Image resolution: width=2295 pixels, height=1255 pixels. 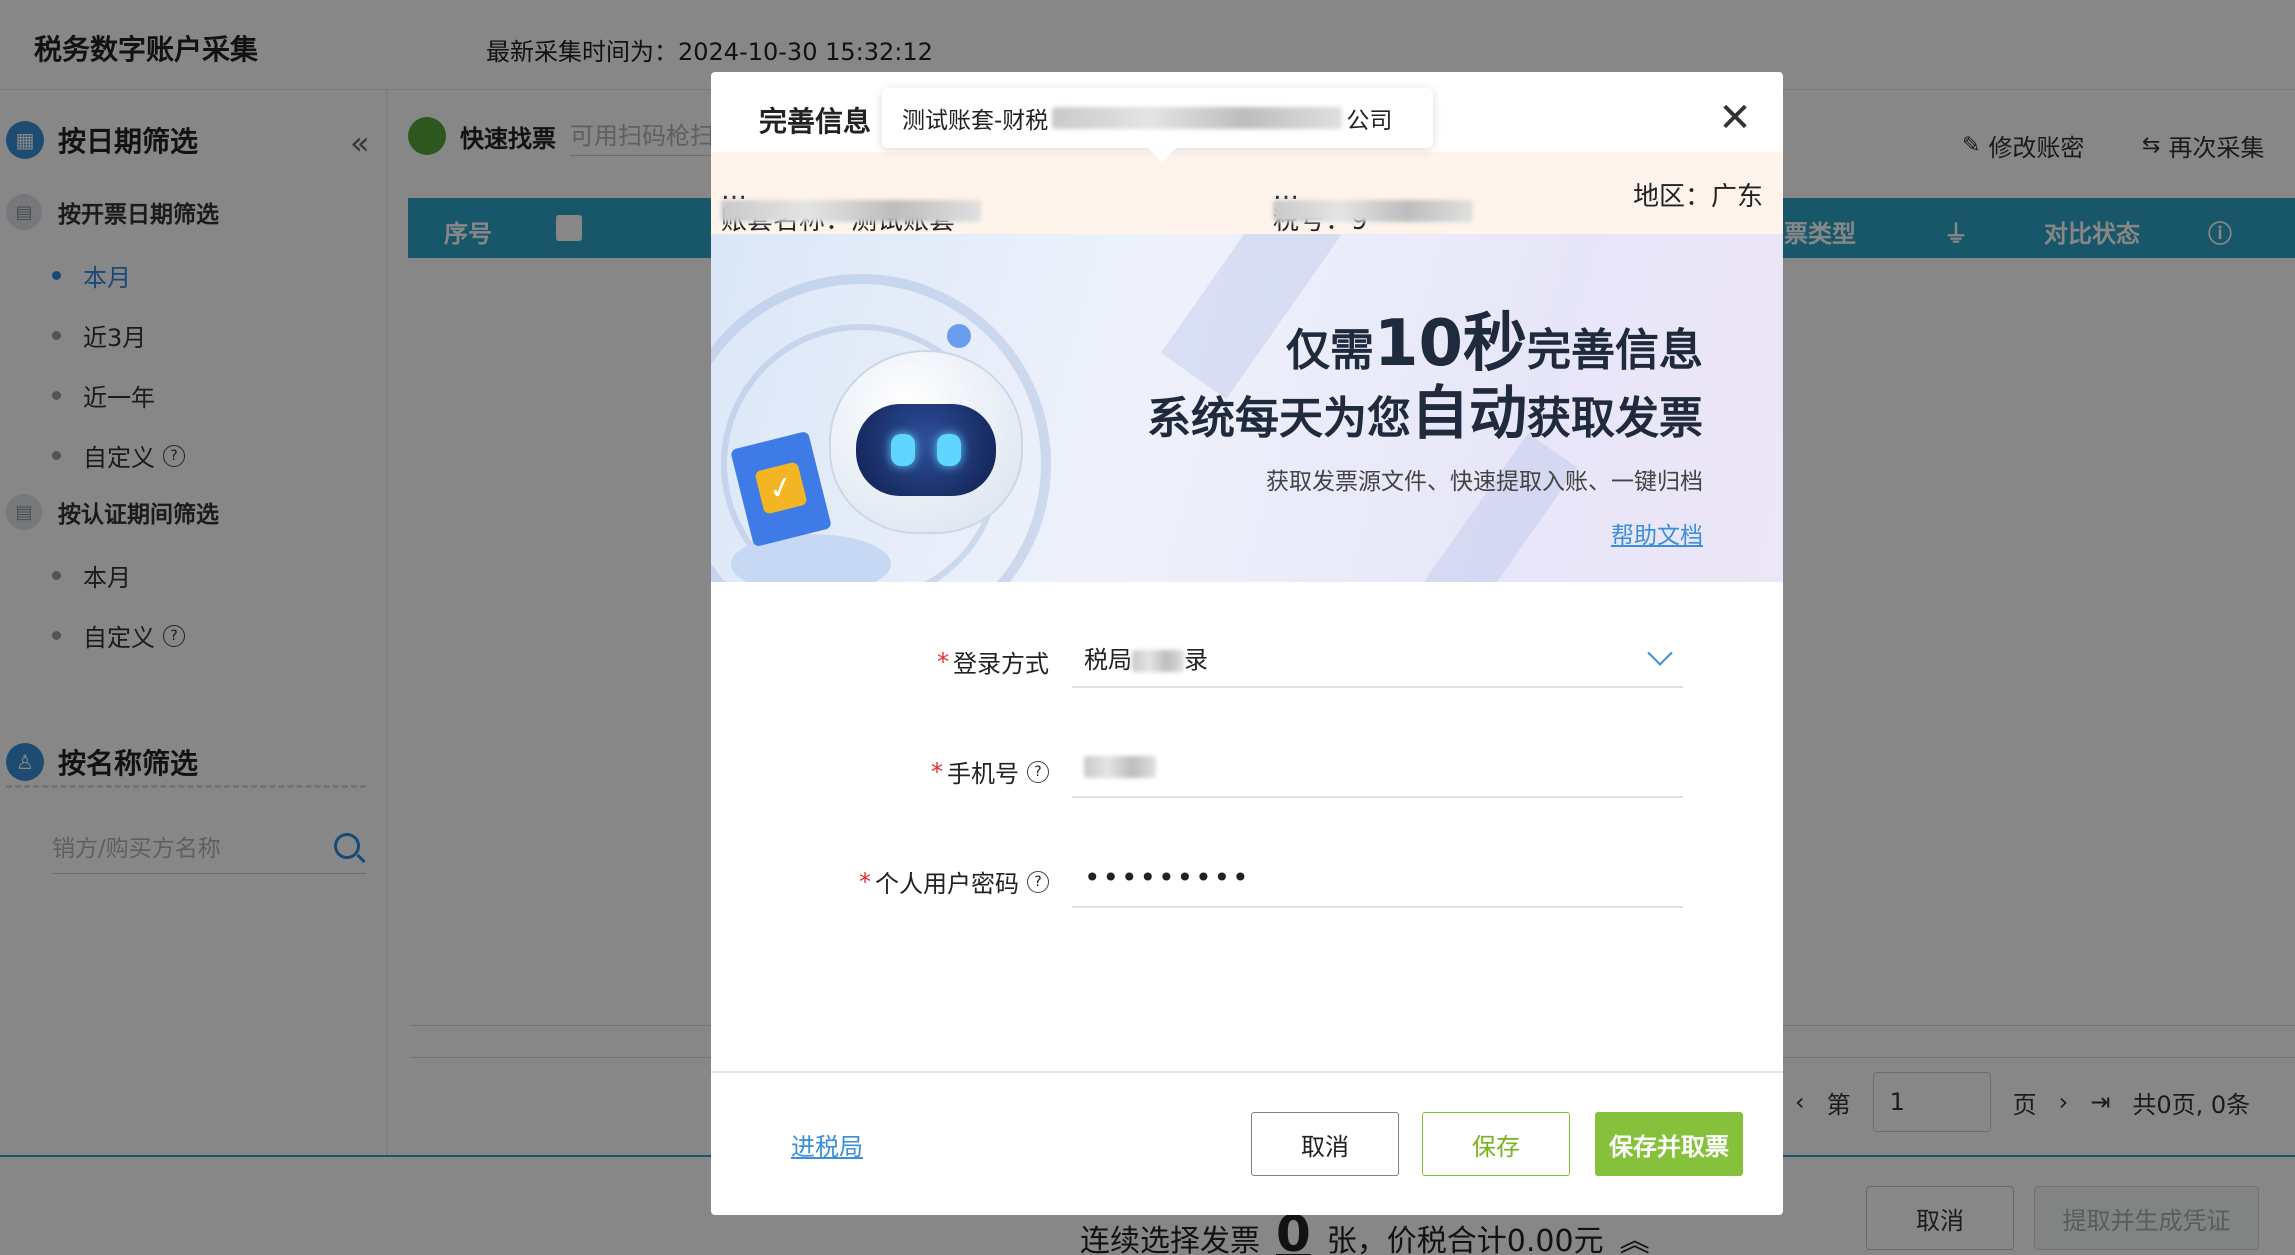 I want to click on login-method-value: 税局 录, so click(x=1367, y=657).